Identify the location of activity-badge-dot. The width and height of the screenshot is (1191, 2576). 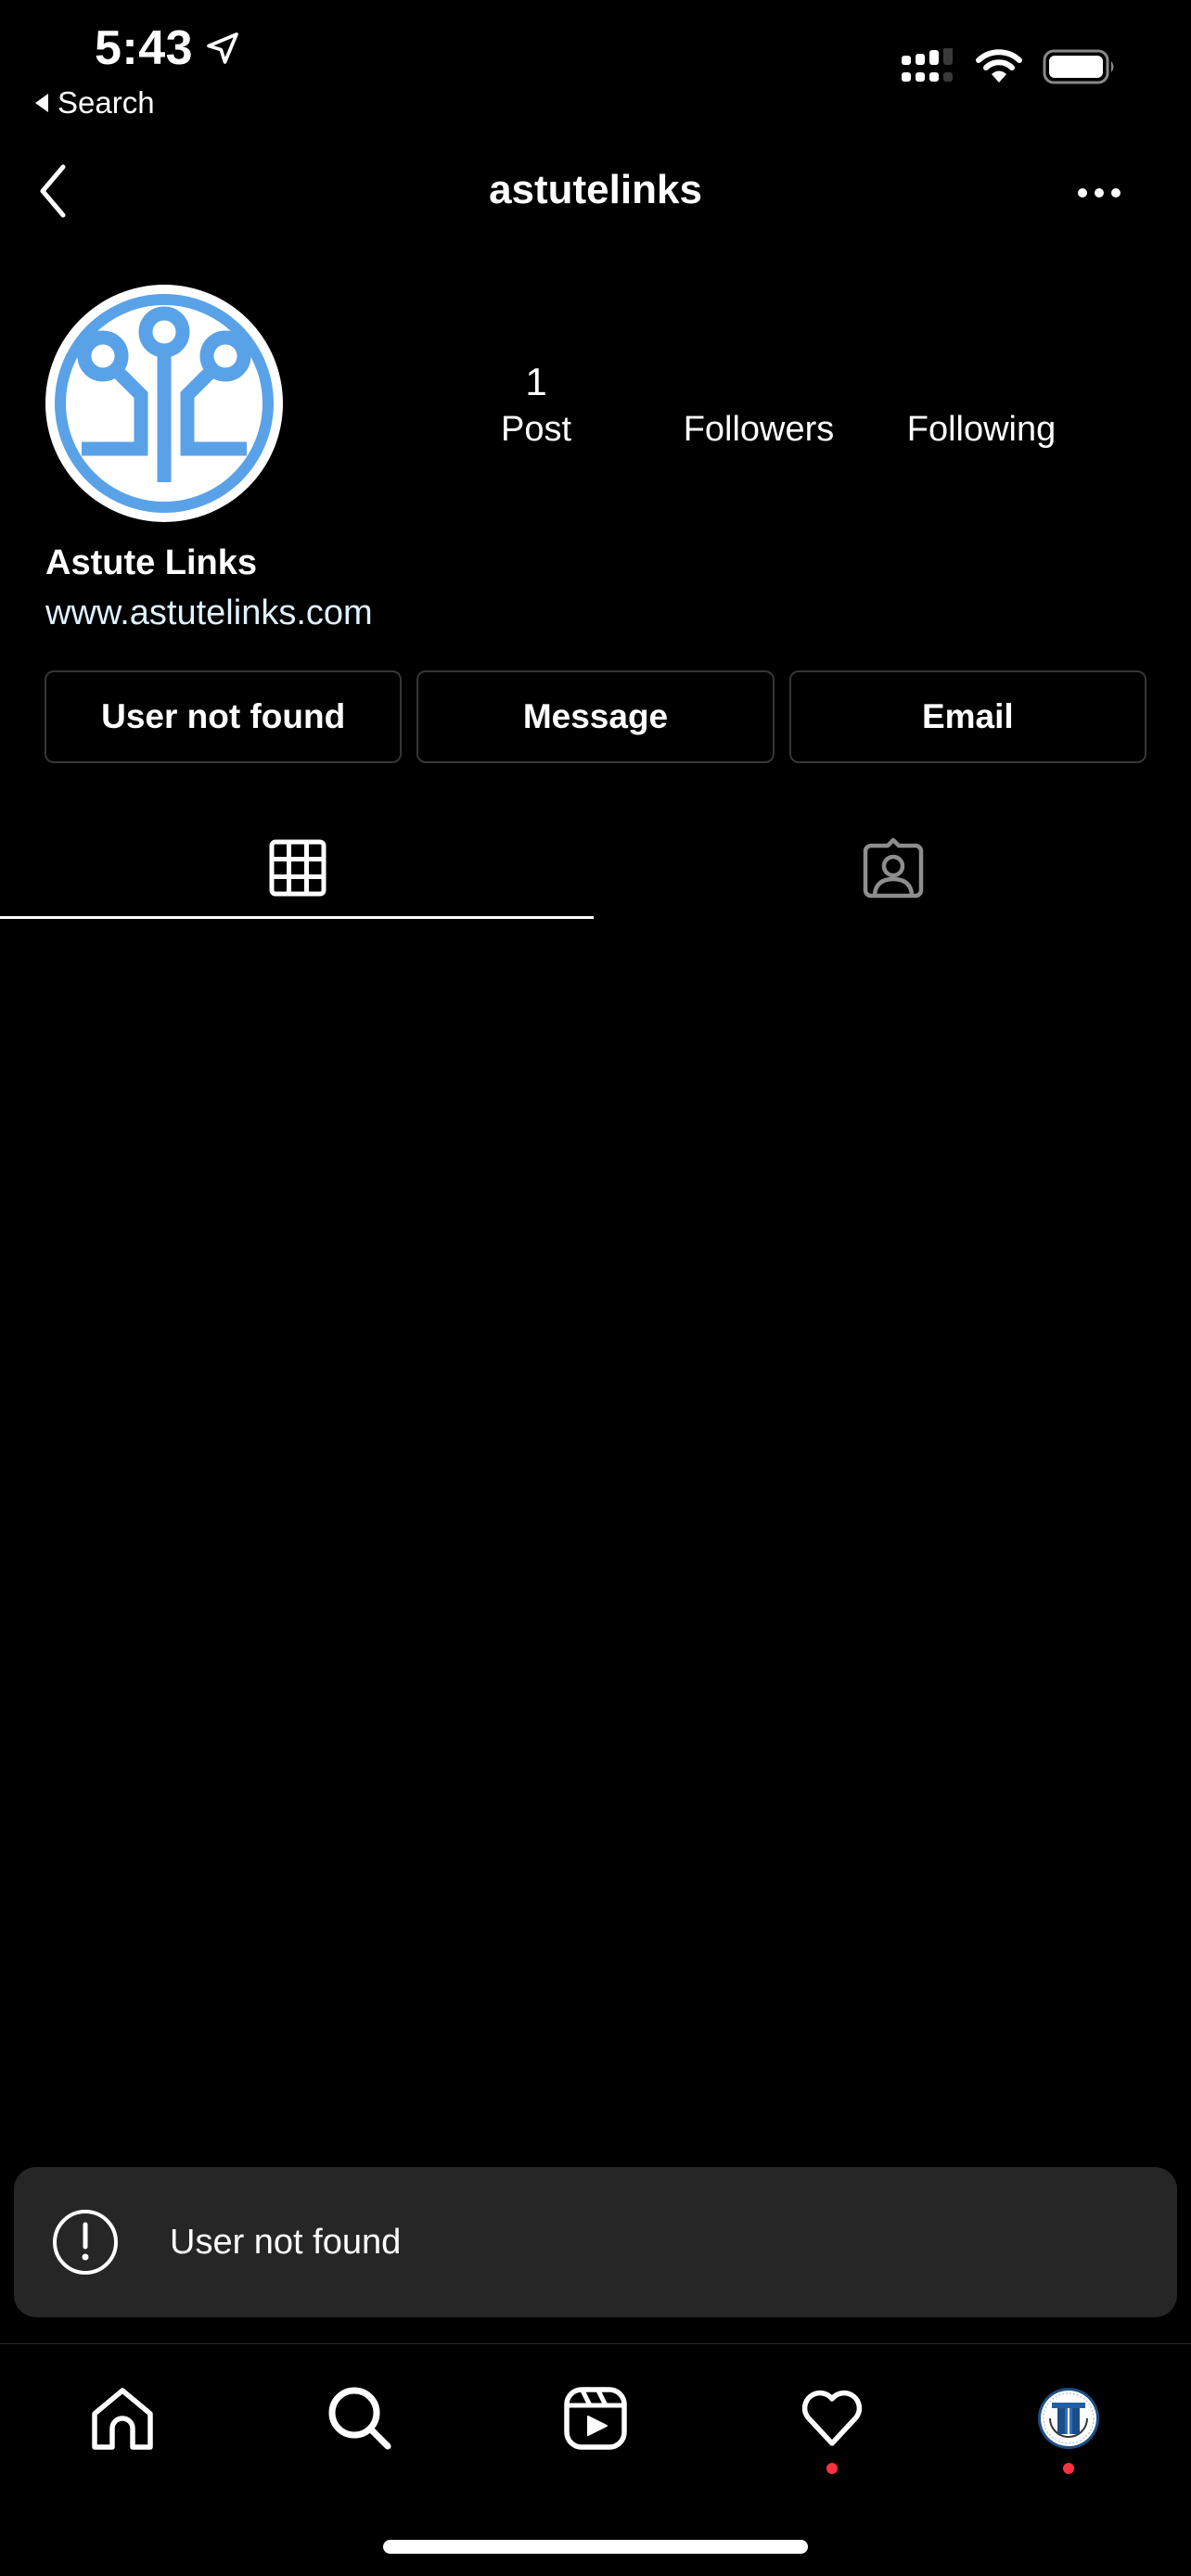
(832, 2468).